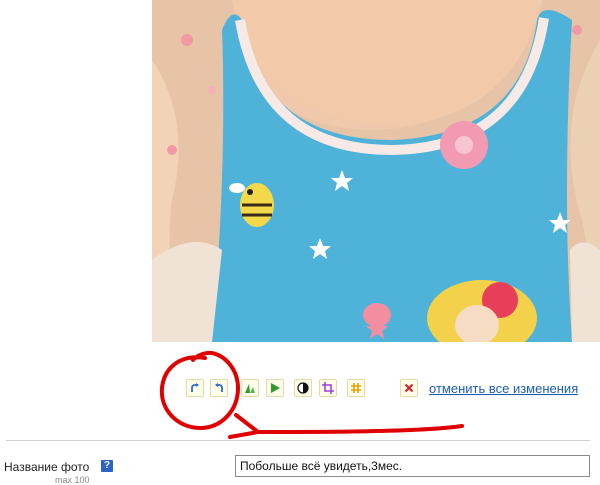 This screenshot has height=485, width=600. I want to click on grid-button, so click(356, 388).